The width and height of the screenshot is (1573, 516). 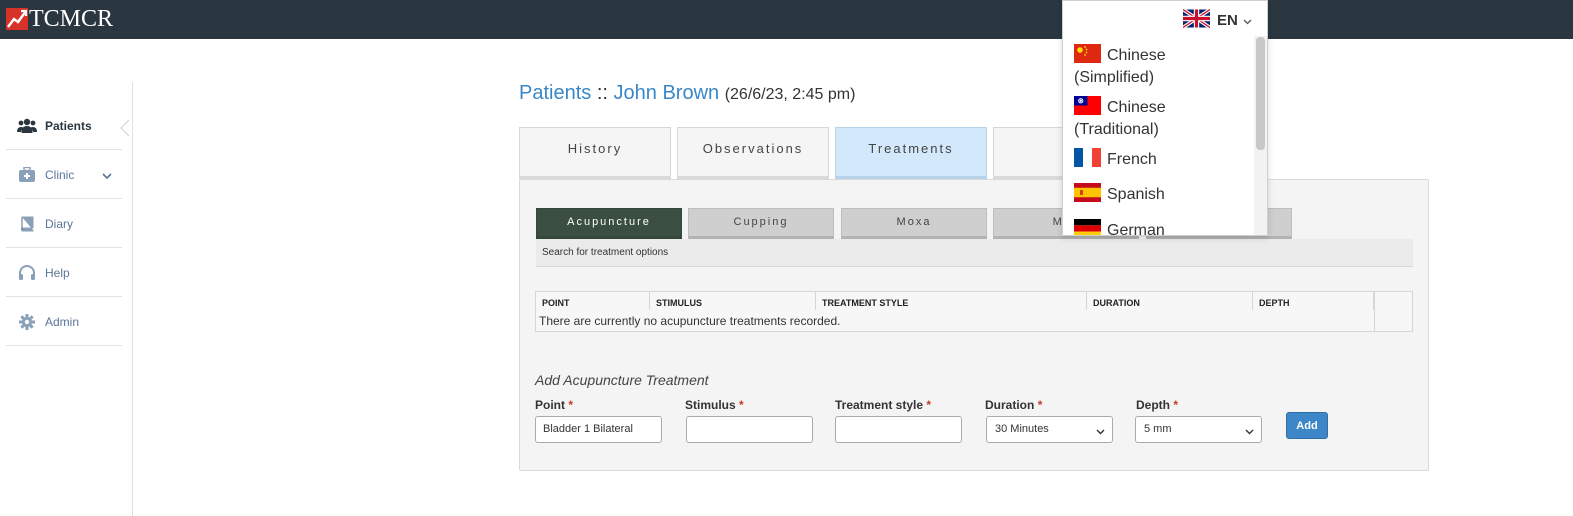 I want to click on book-icon, so click(x=27, y=224).